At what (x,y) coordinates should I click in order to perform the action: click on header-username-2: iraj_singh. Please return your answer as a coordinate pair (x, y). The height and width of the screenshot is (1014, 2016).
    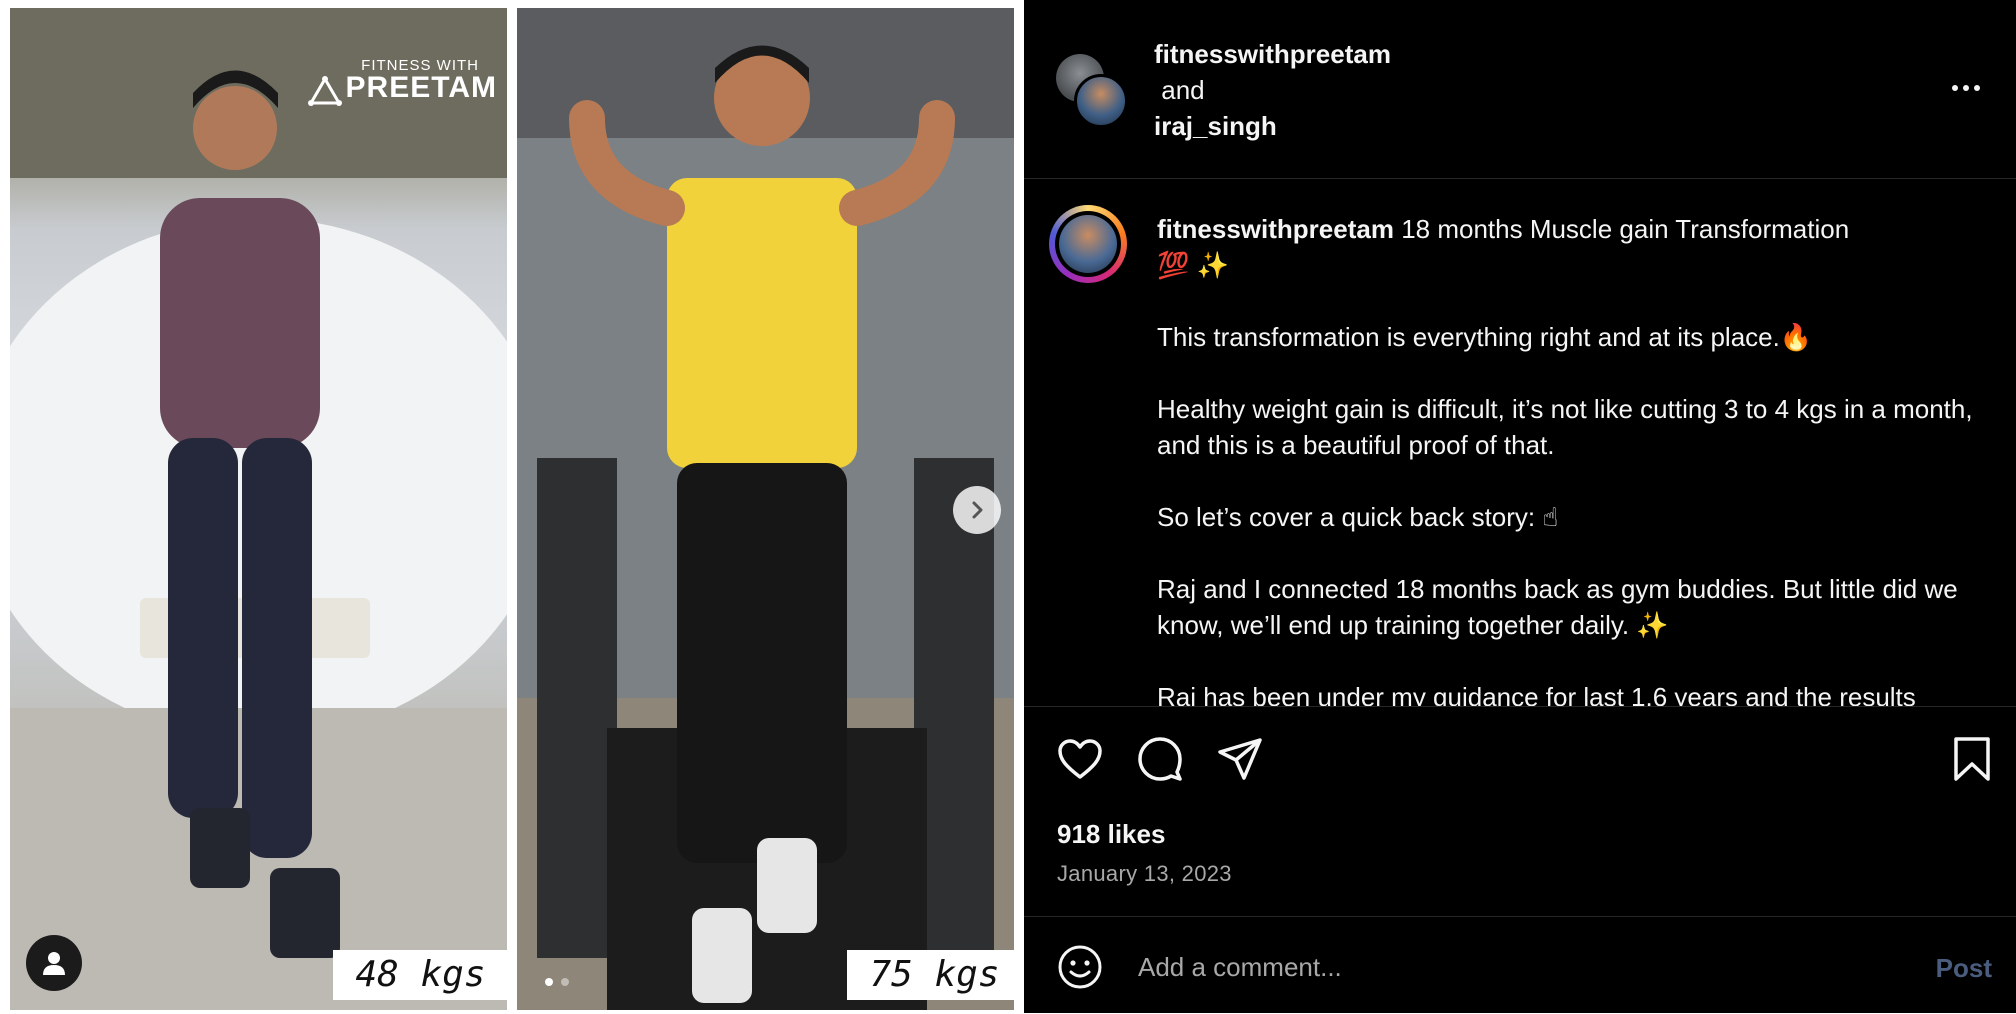
    Looking at the image, I should click on (1272, 126).